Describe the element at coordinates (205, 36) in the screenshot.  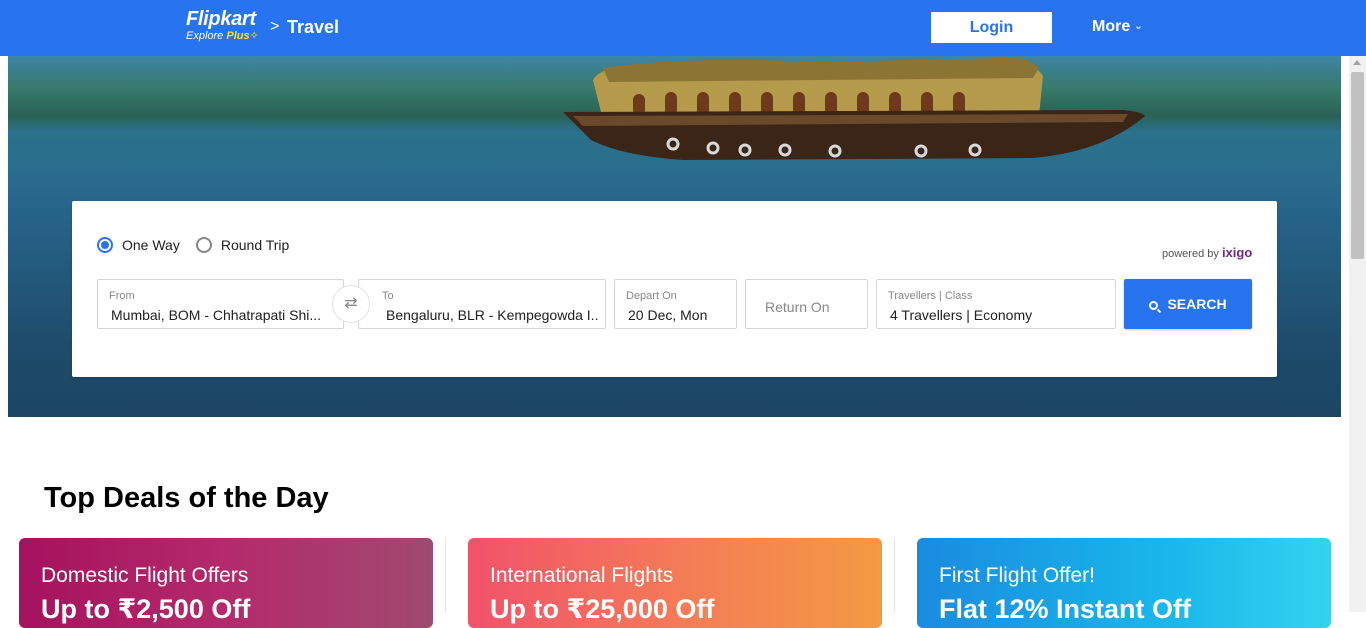
I see `logo-sub-prefix: Explore` at that location.